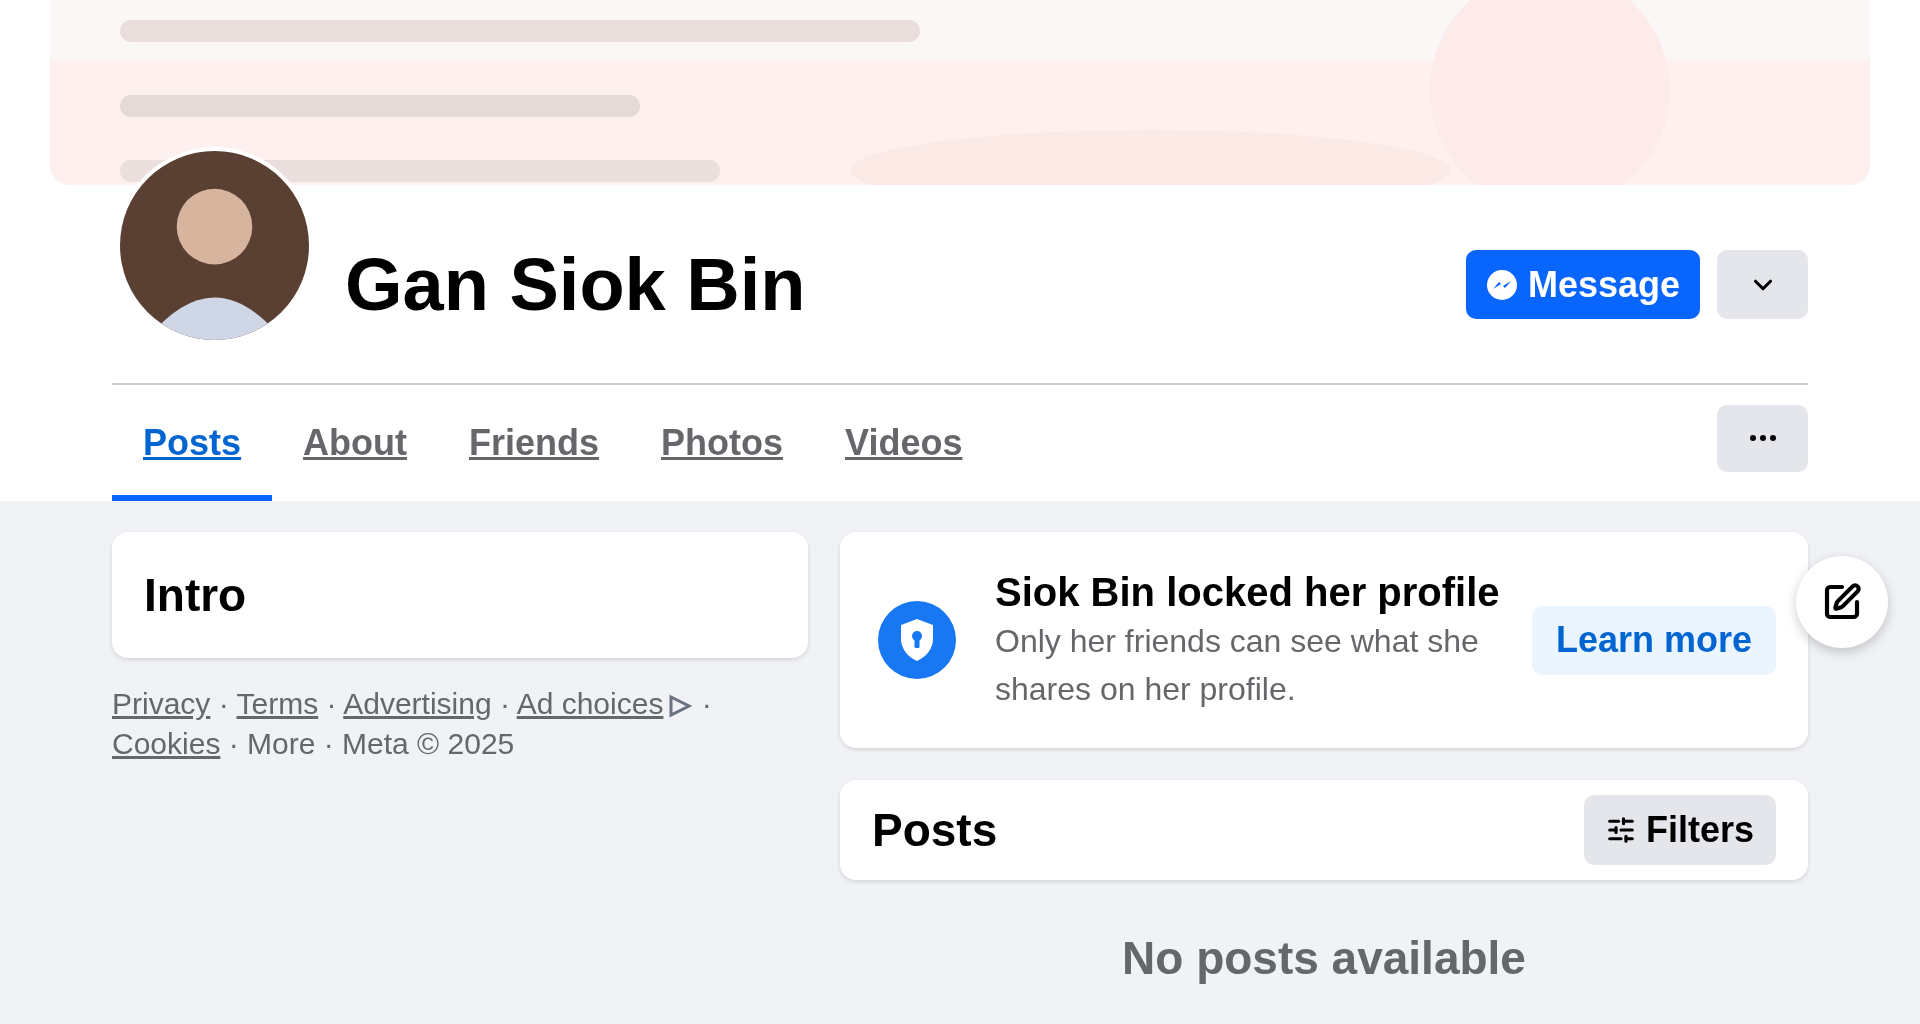  What do you see at coordinates (904, 443) in the screenshot?
I see `profile-tab: Videos` at bounding box center [904, 443].